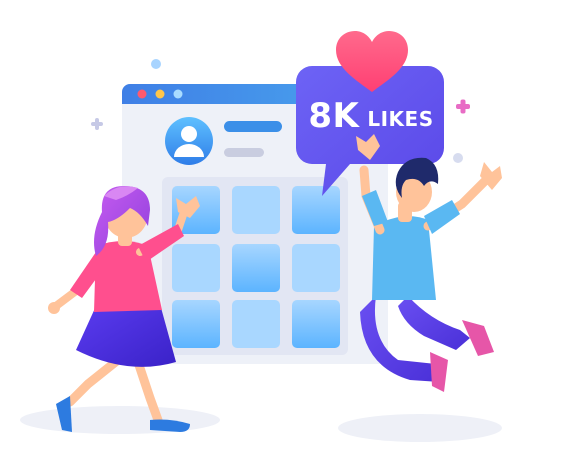 Image resolution: width=568 pixels, height=455 pixels. I want to click on profile-name-placeholder, so click(253, 126).